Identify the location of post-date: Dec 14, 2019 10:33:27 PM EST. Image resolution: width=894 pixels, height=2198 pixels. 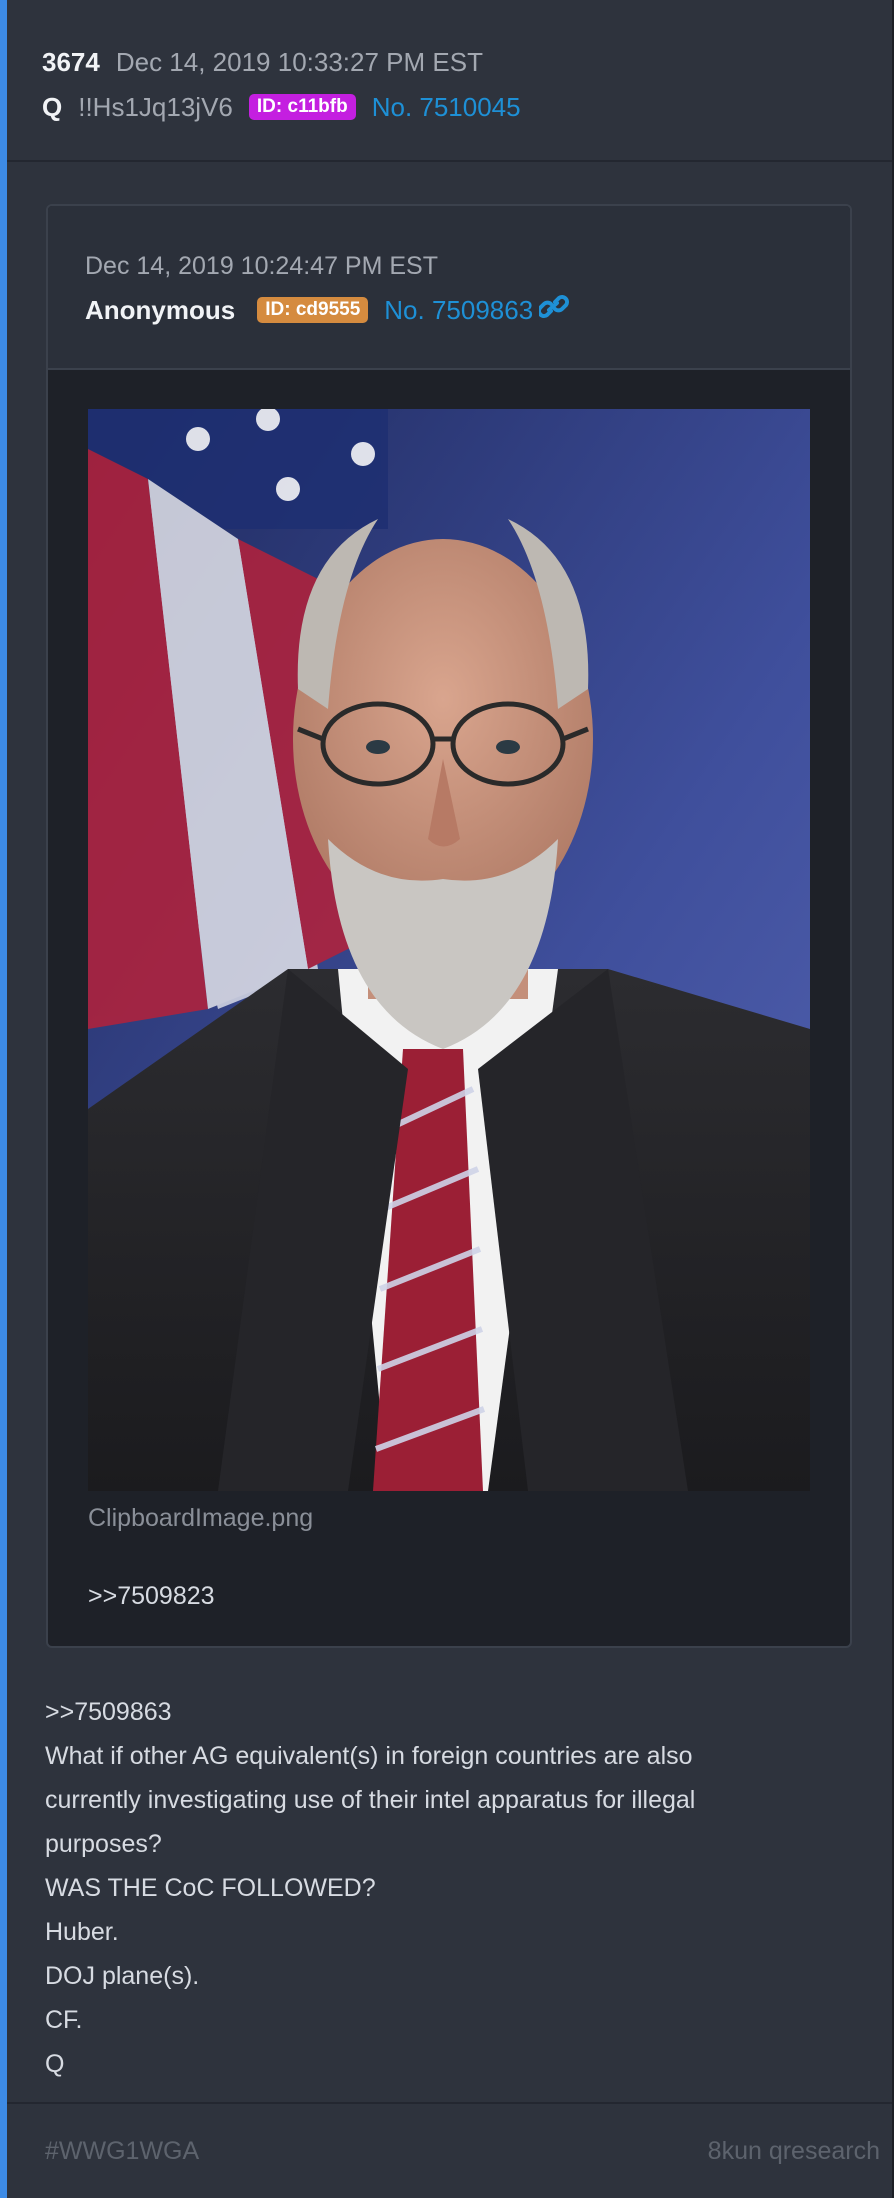
(299, 61).